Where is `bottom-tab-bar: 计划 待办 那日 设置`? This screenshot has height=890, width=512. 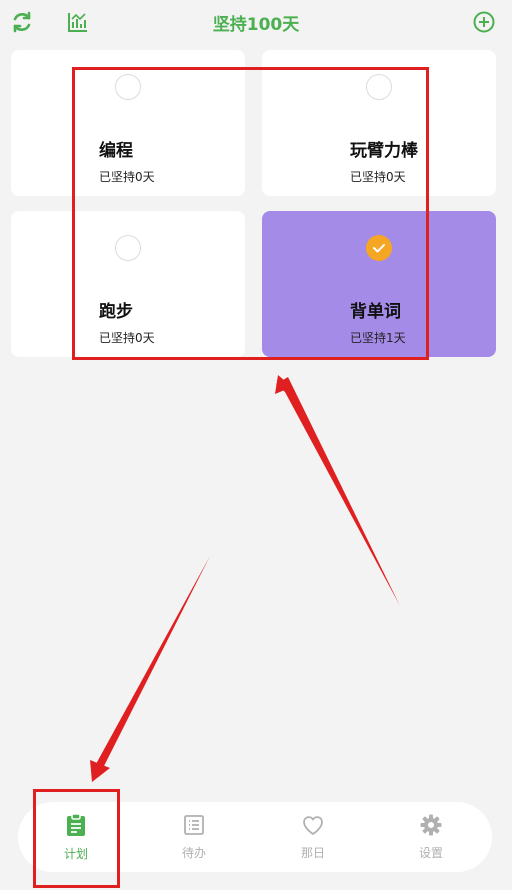
bottom-tab-bar: 计划 待办 那日 设置 is located at coordinates (255, 837).